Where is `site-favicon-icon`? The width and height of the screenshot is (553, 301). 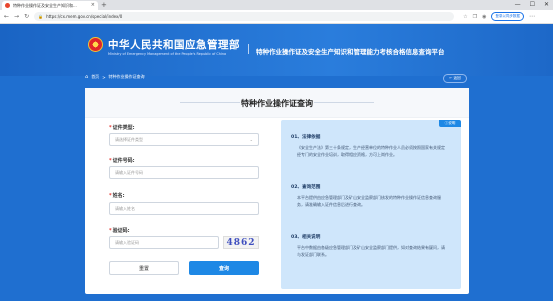
site-favicon-icon is located at coordinates (7, 5).